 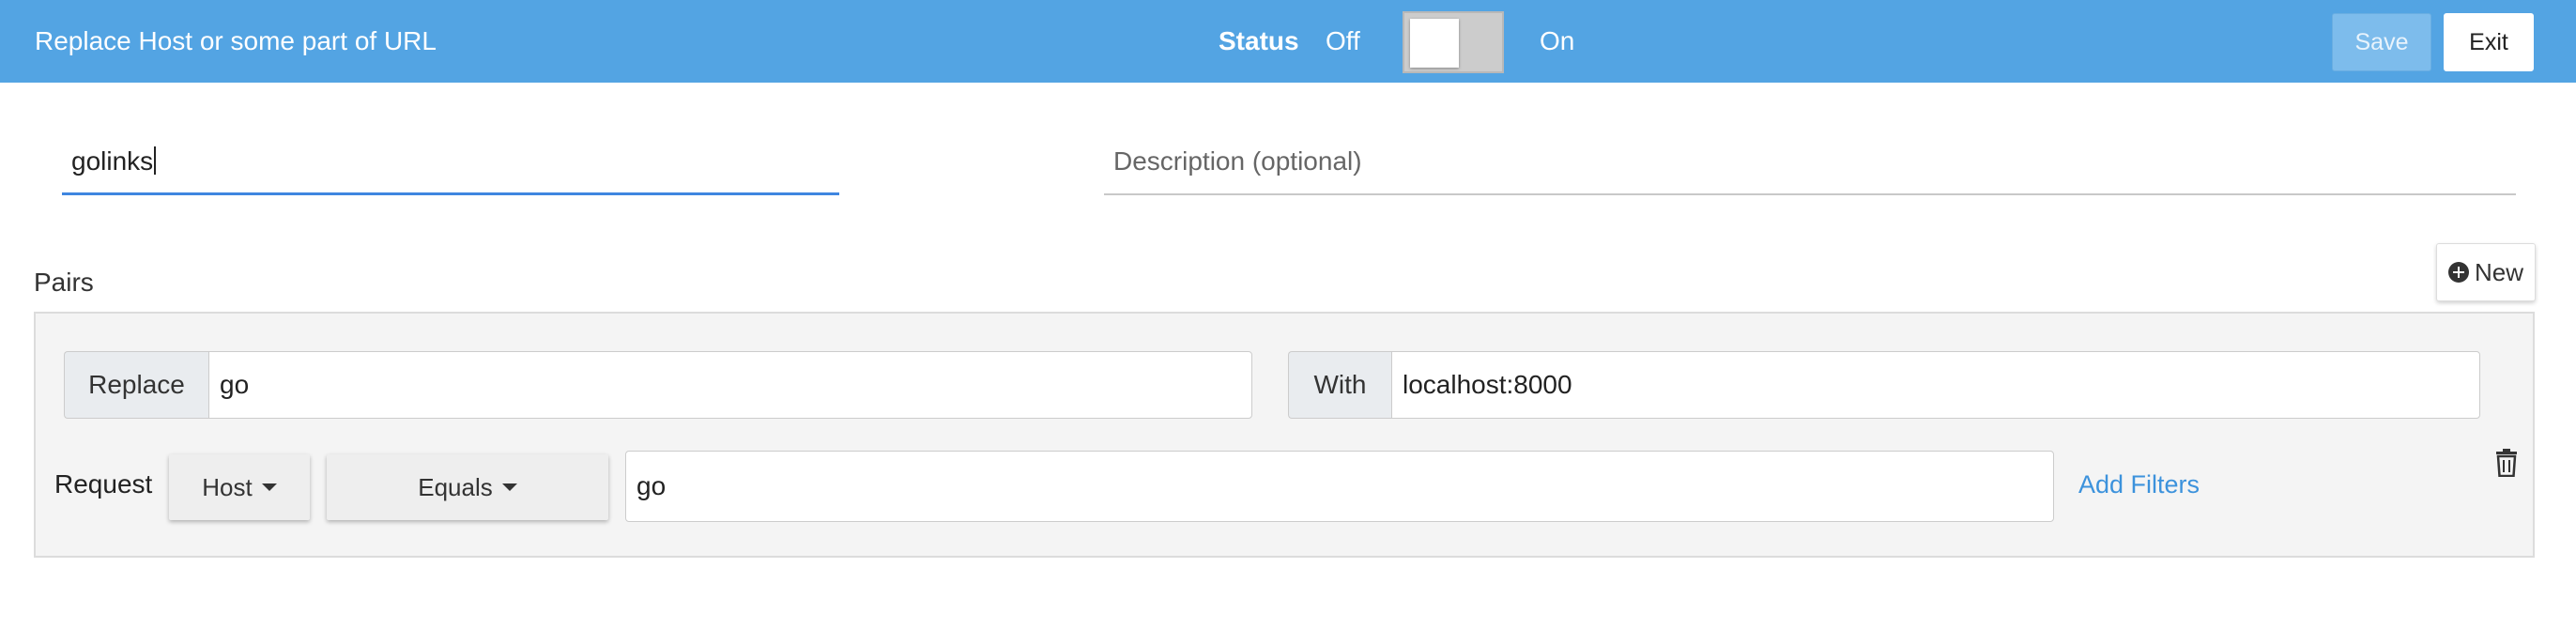 I want to click on exit-button: Exit, so click(x=2489, y=42).